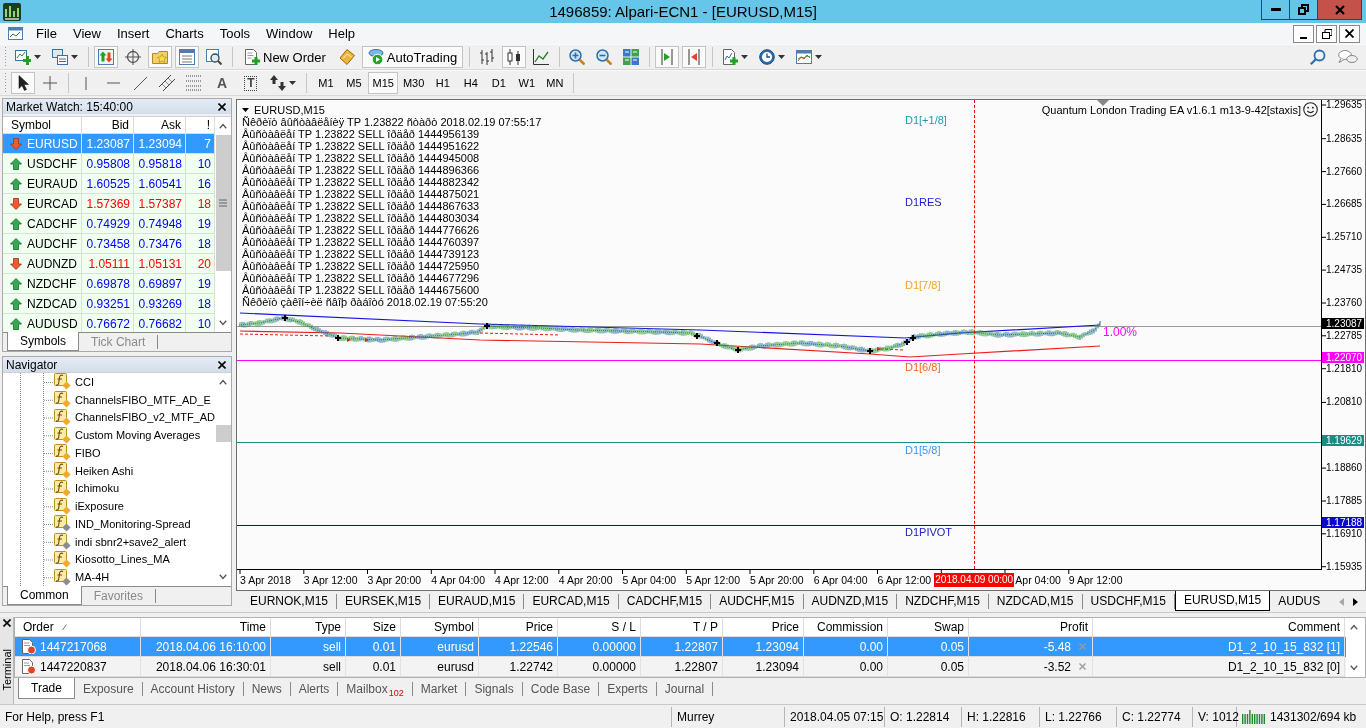 This screenshot has width=1366, height=728. What do you see at coordinates (943, 601) in the screenshot?
I see `tab: NZDCHF,M15` at bounding box center [943, 601].